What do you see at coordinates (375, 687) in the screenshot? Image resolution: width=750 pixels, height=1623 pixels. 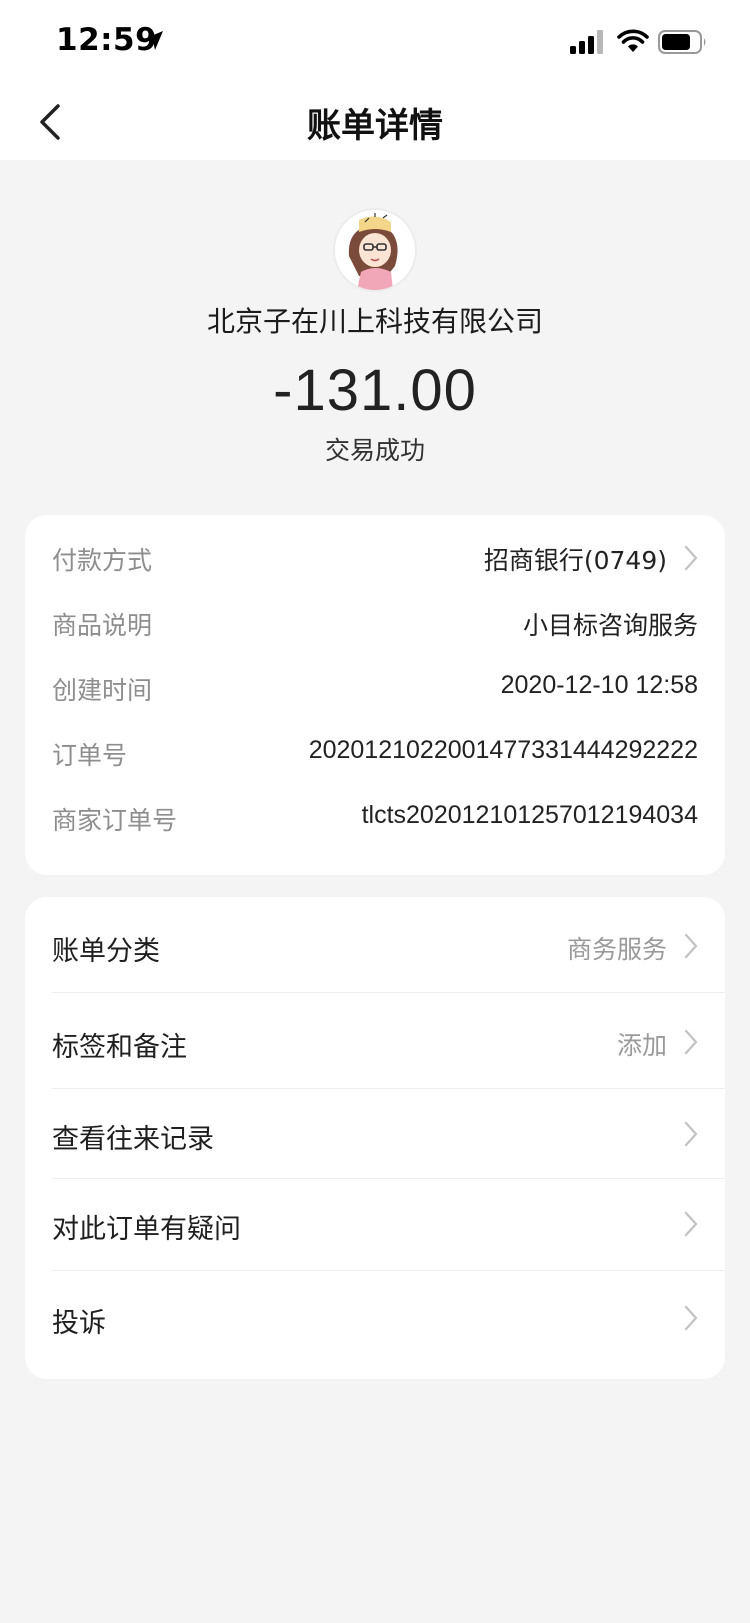 I see `created-time-row: 创建时间 2020-12-10 12:58` at bounding box center [375, 687].